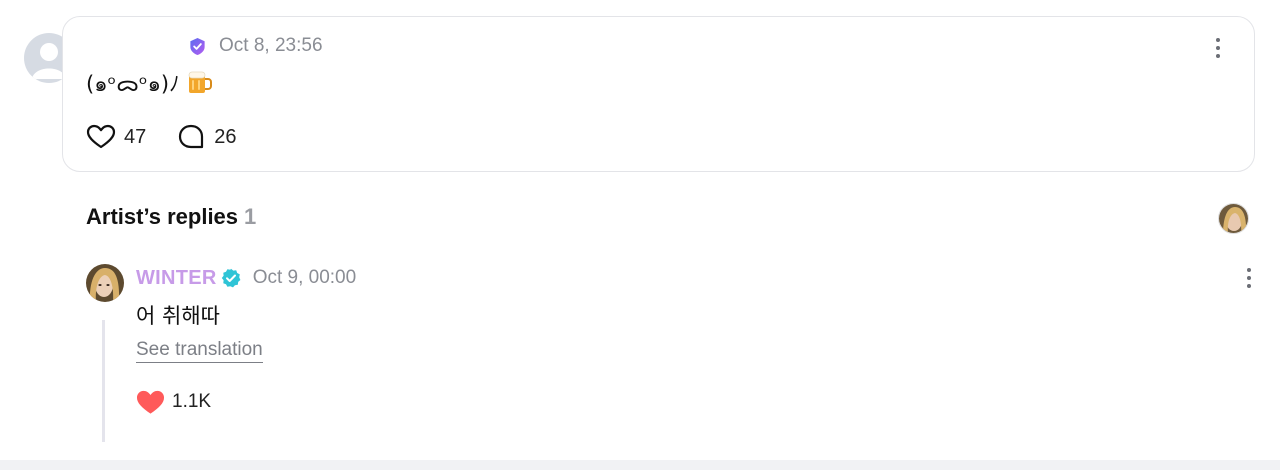 The width and height of the screenshot is (1280, 470). What do you see at coordinates (250, 216) in the screenshot?
I see `artist-replies-count: 1` at bounding box center [250, 216].